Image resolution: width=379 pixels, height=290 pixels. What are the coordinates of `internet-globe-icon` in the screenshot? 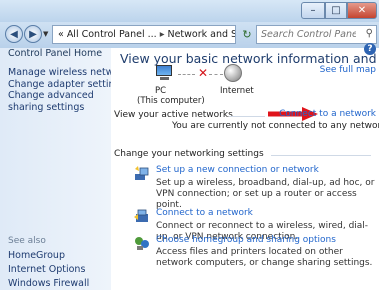 It's located at (233, 73).